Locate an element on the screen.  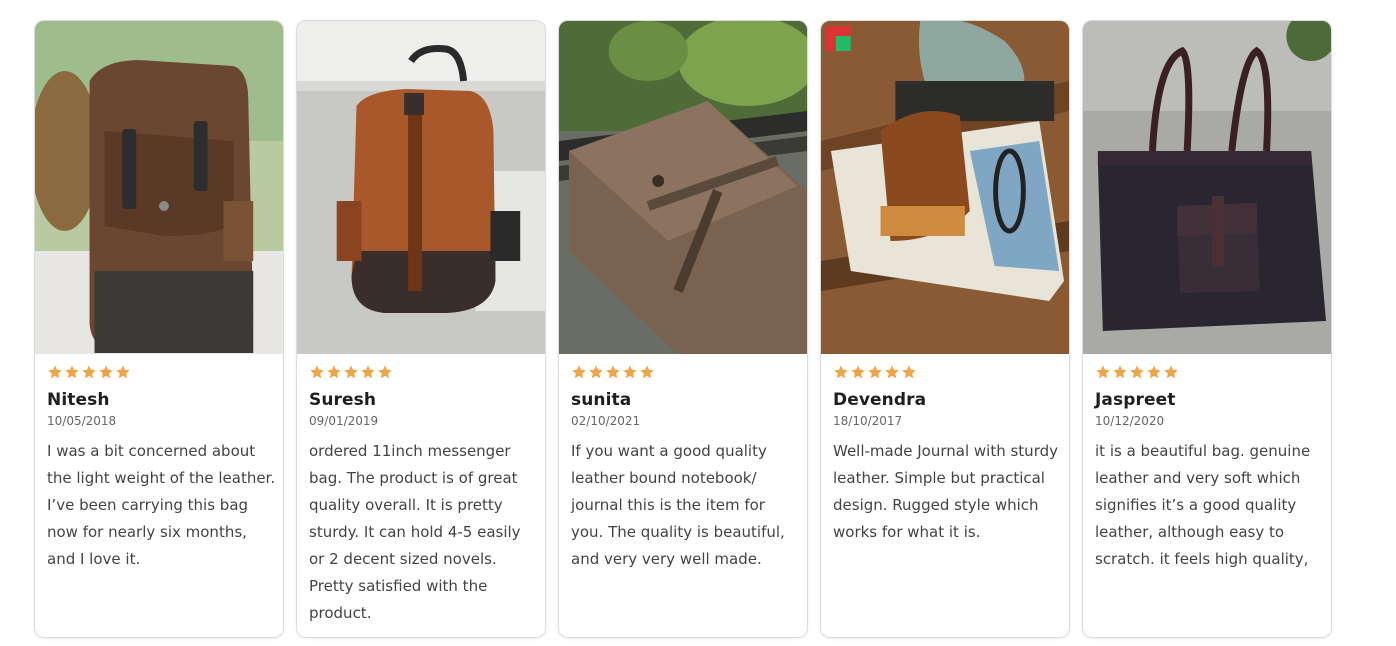
review-photo-tote-bag is located at coordinates (1207, 187).